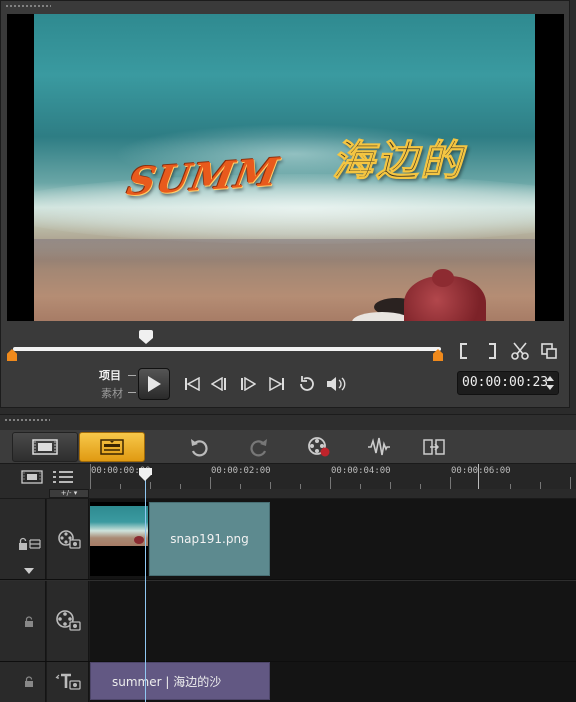 The height and width of the screenshot is (702, 576). I want to click on auto-music-icon, so click(434, 447).